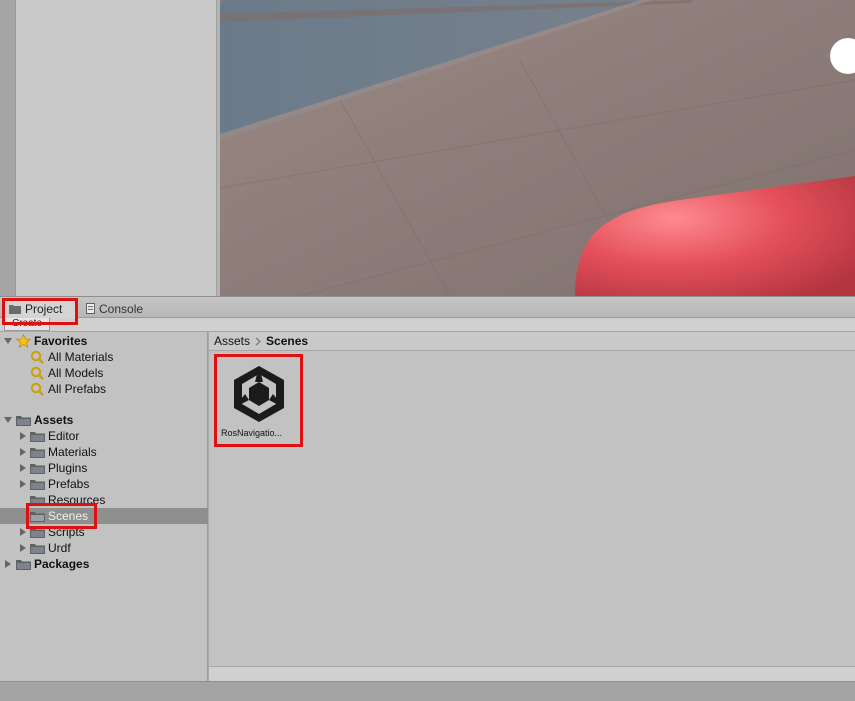 The image size is (855, 701). Describe the element at coordinates (69, 484) in the screenshot. I see `tree-label: Prefabs` at that location.